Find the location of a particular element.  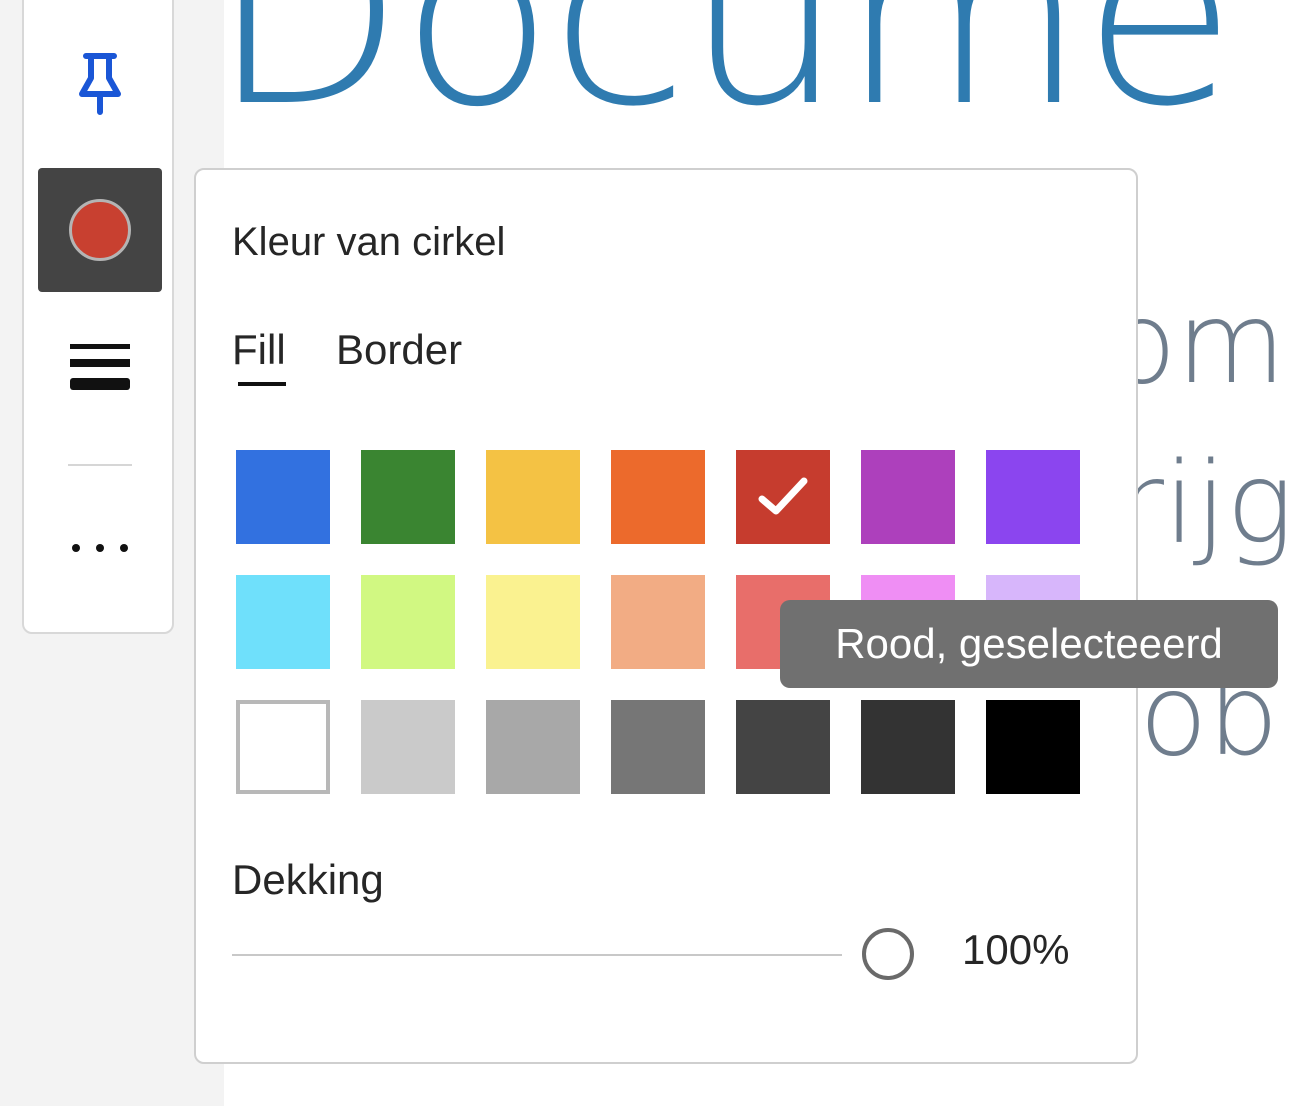

opacity-slider-track is located at coordinates (537, 955).